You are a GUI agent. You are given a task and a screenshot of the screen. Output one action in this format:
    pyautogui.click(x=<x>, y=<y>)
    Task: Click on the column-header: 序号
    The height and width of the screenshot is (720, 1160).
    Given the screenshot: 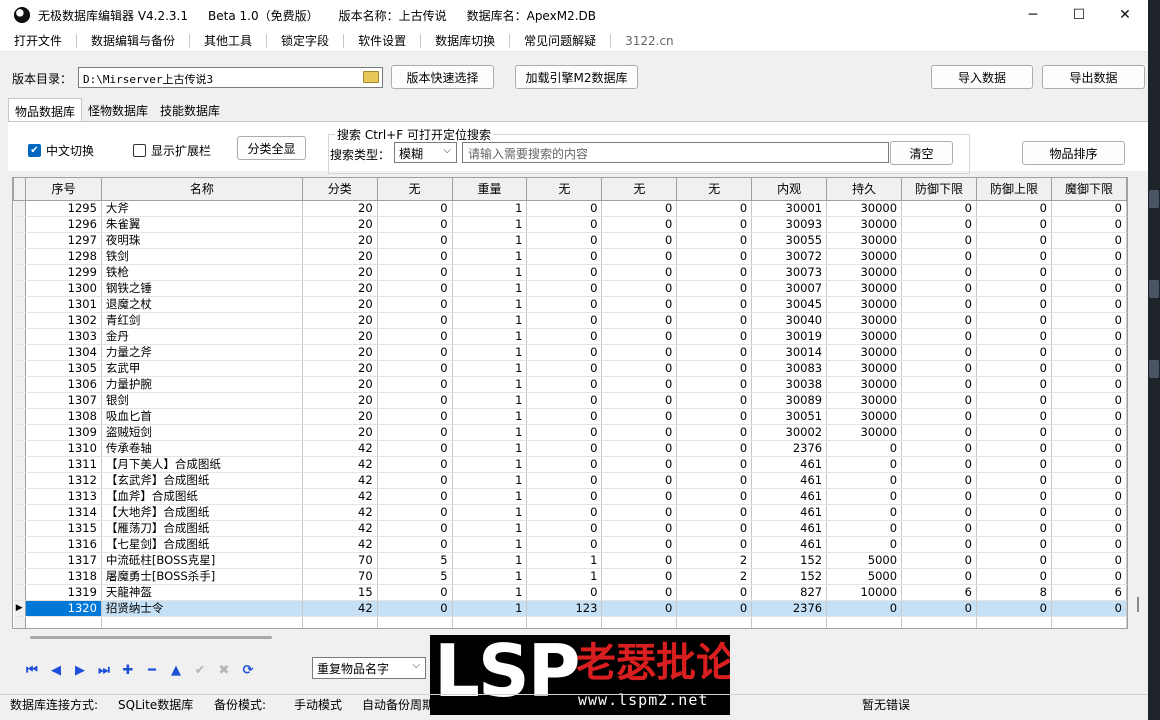 What is the action you would take?
    pyautogui.click(x=63, y=189)
    